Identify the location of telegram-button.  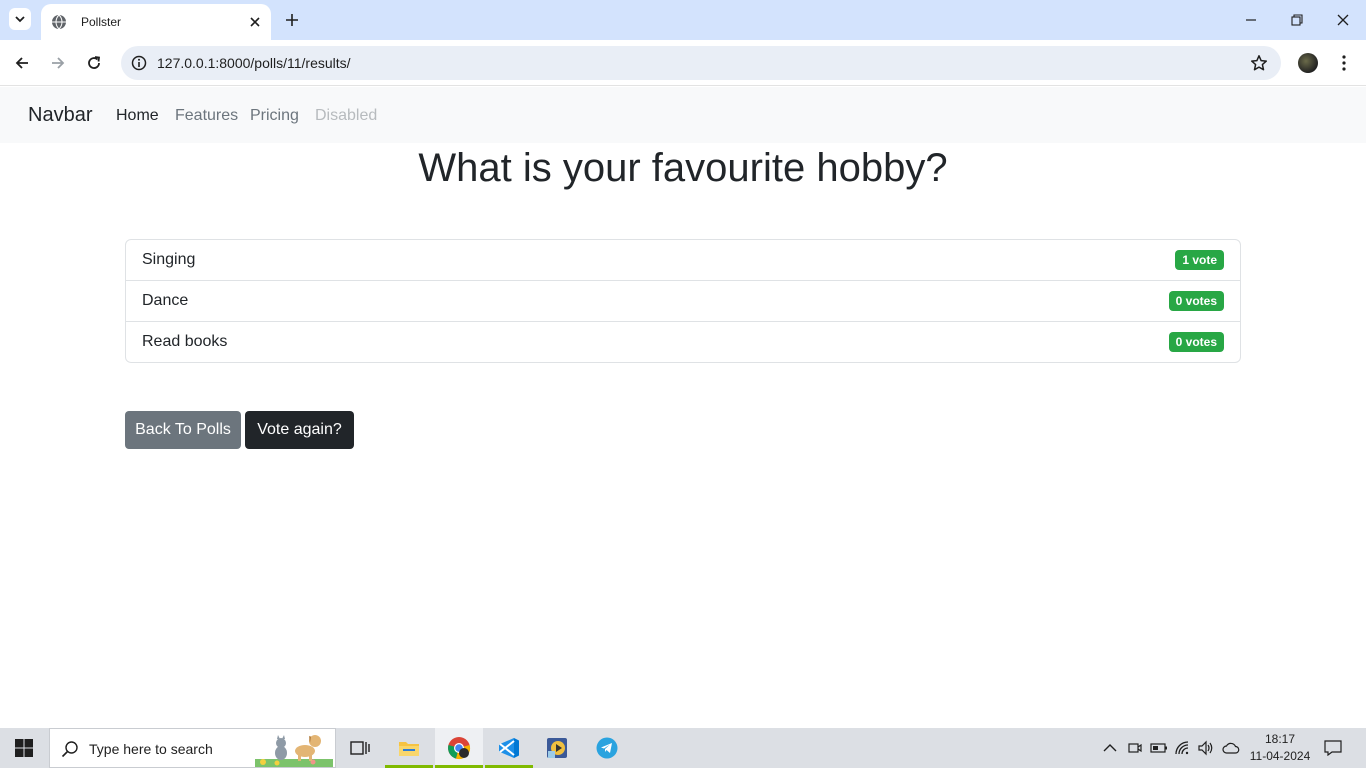
(607, 748).